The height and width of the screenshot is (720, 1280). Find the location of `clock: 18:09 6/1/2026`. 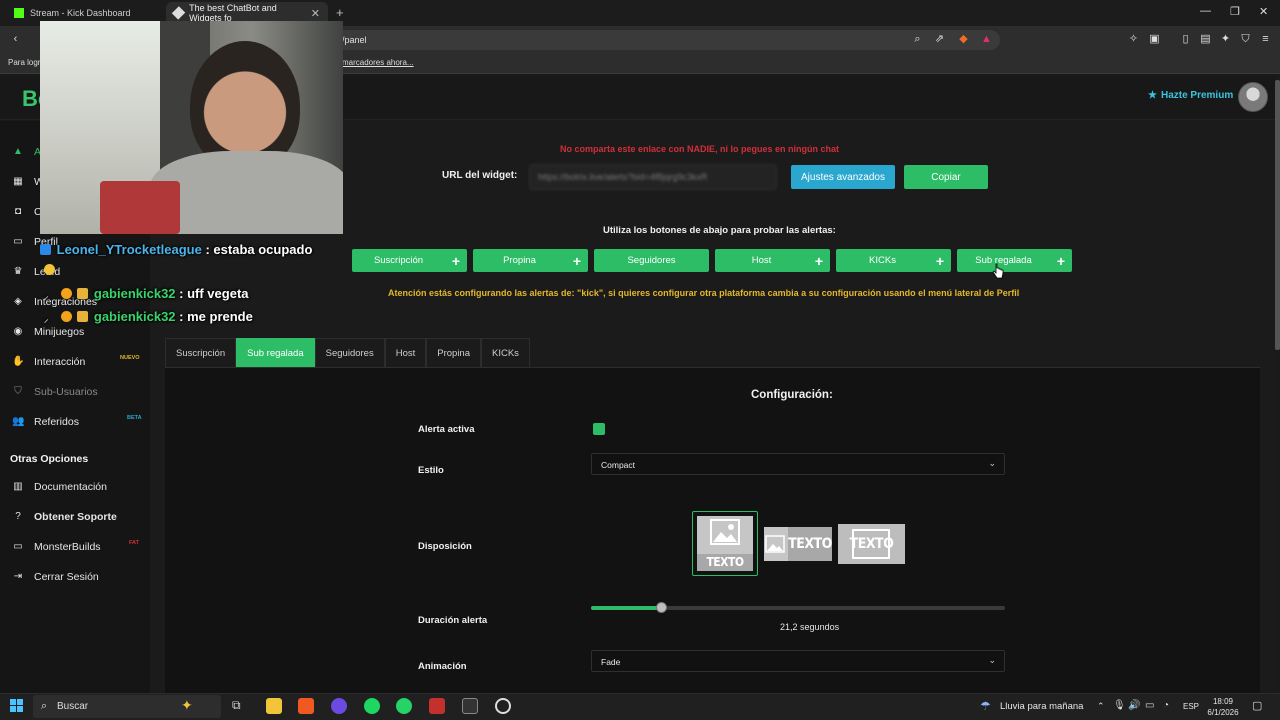

clock: 18:09 6/1/2026 is located at coordinates (1223, 707).